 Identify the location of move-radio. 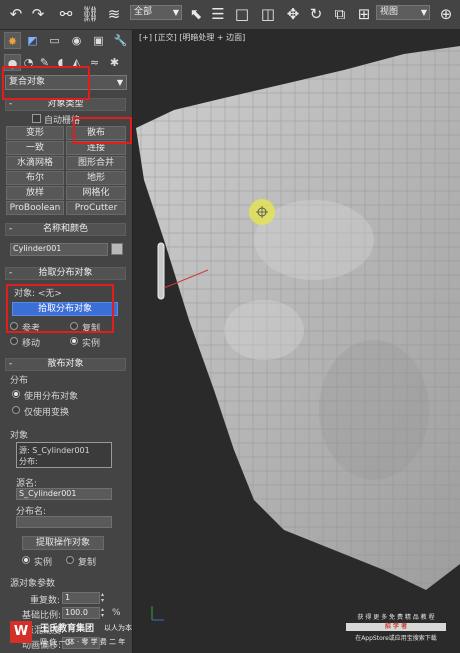
(14, 341).